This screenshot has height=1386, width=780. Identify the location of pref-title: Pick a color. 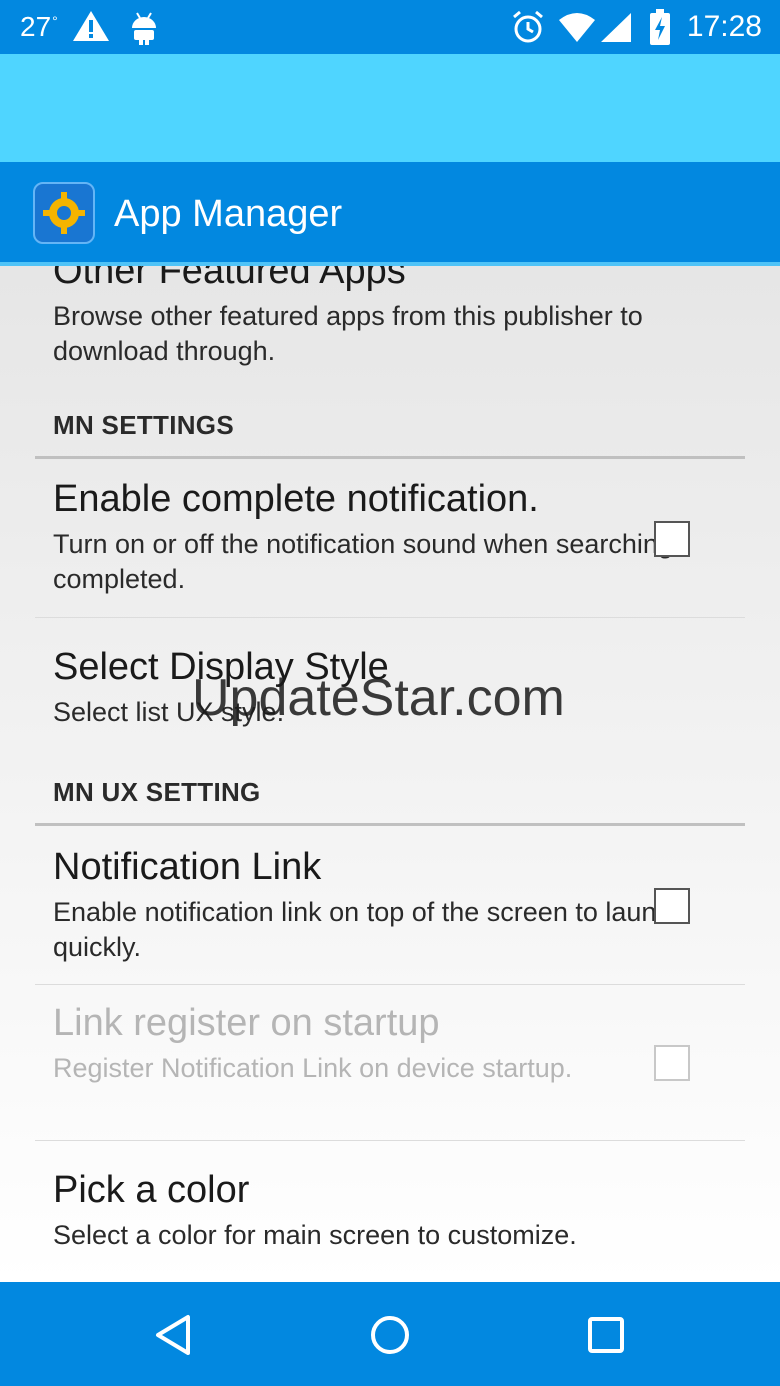
(151, 1190).